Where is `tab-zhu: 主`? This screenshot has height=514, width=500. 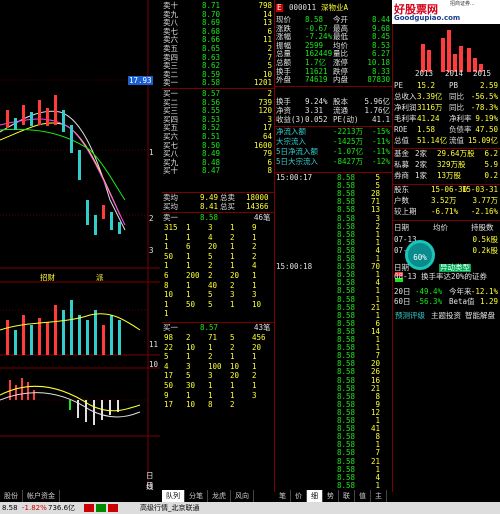 tab-zhu: 主 is located at coordinates (379, 496).